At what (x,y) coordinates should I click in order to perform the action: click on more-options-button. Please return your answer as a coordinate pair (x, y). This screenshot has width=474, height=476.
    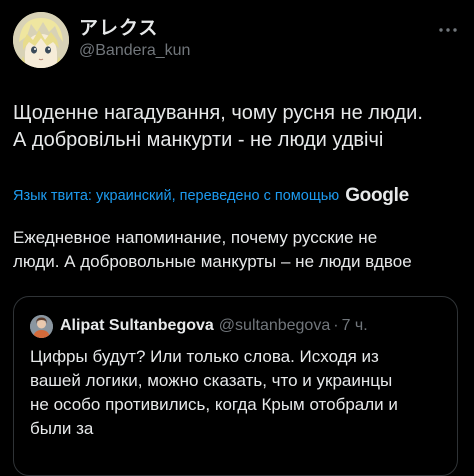
    Looking at the image, I should click on (448, 30).